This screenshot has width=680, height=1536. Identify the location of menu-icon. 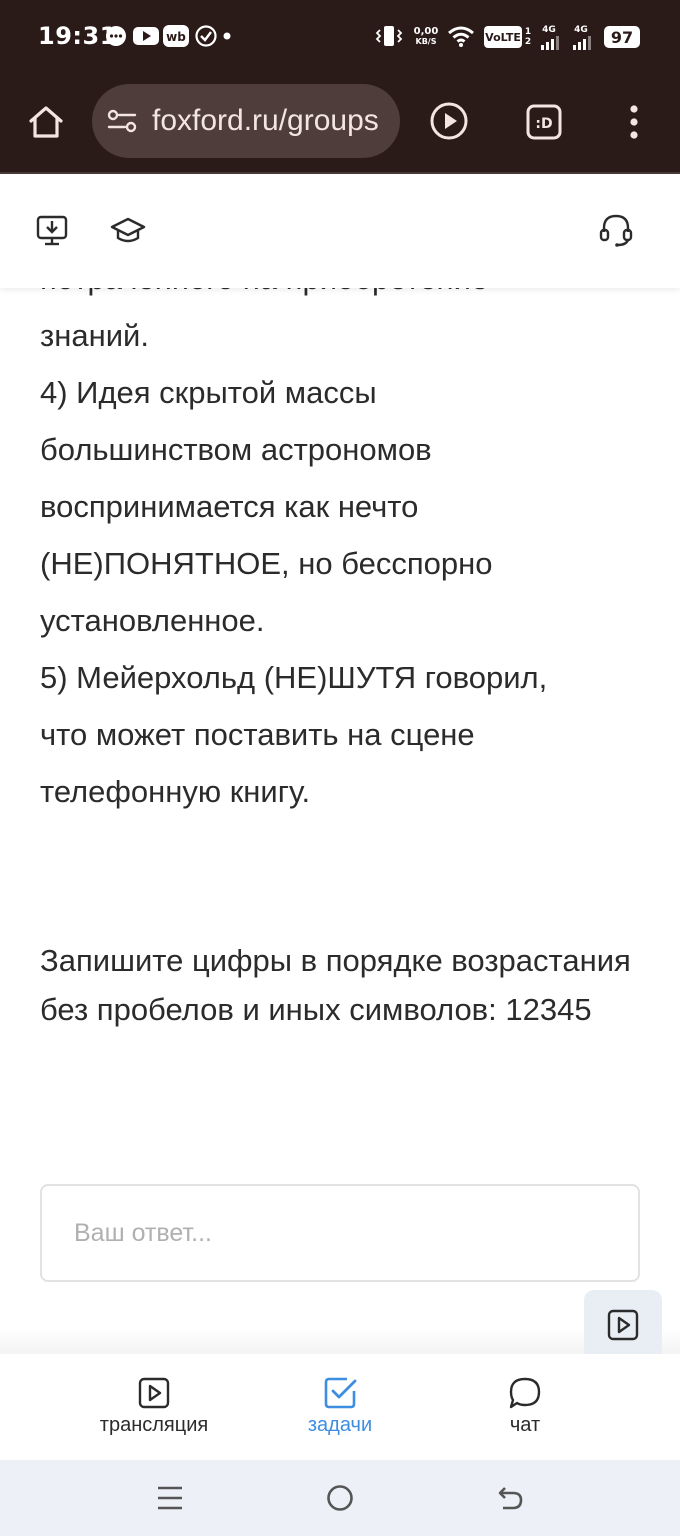
(170, 1498).